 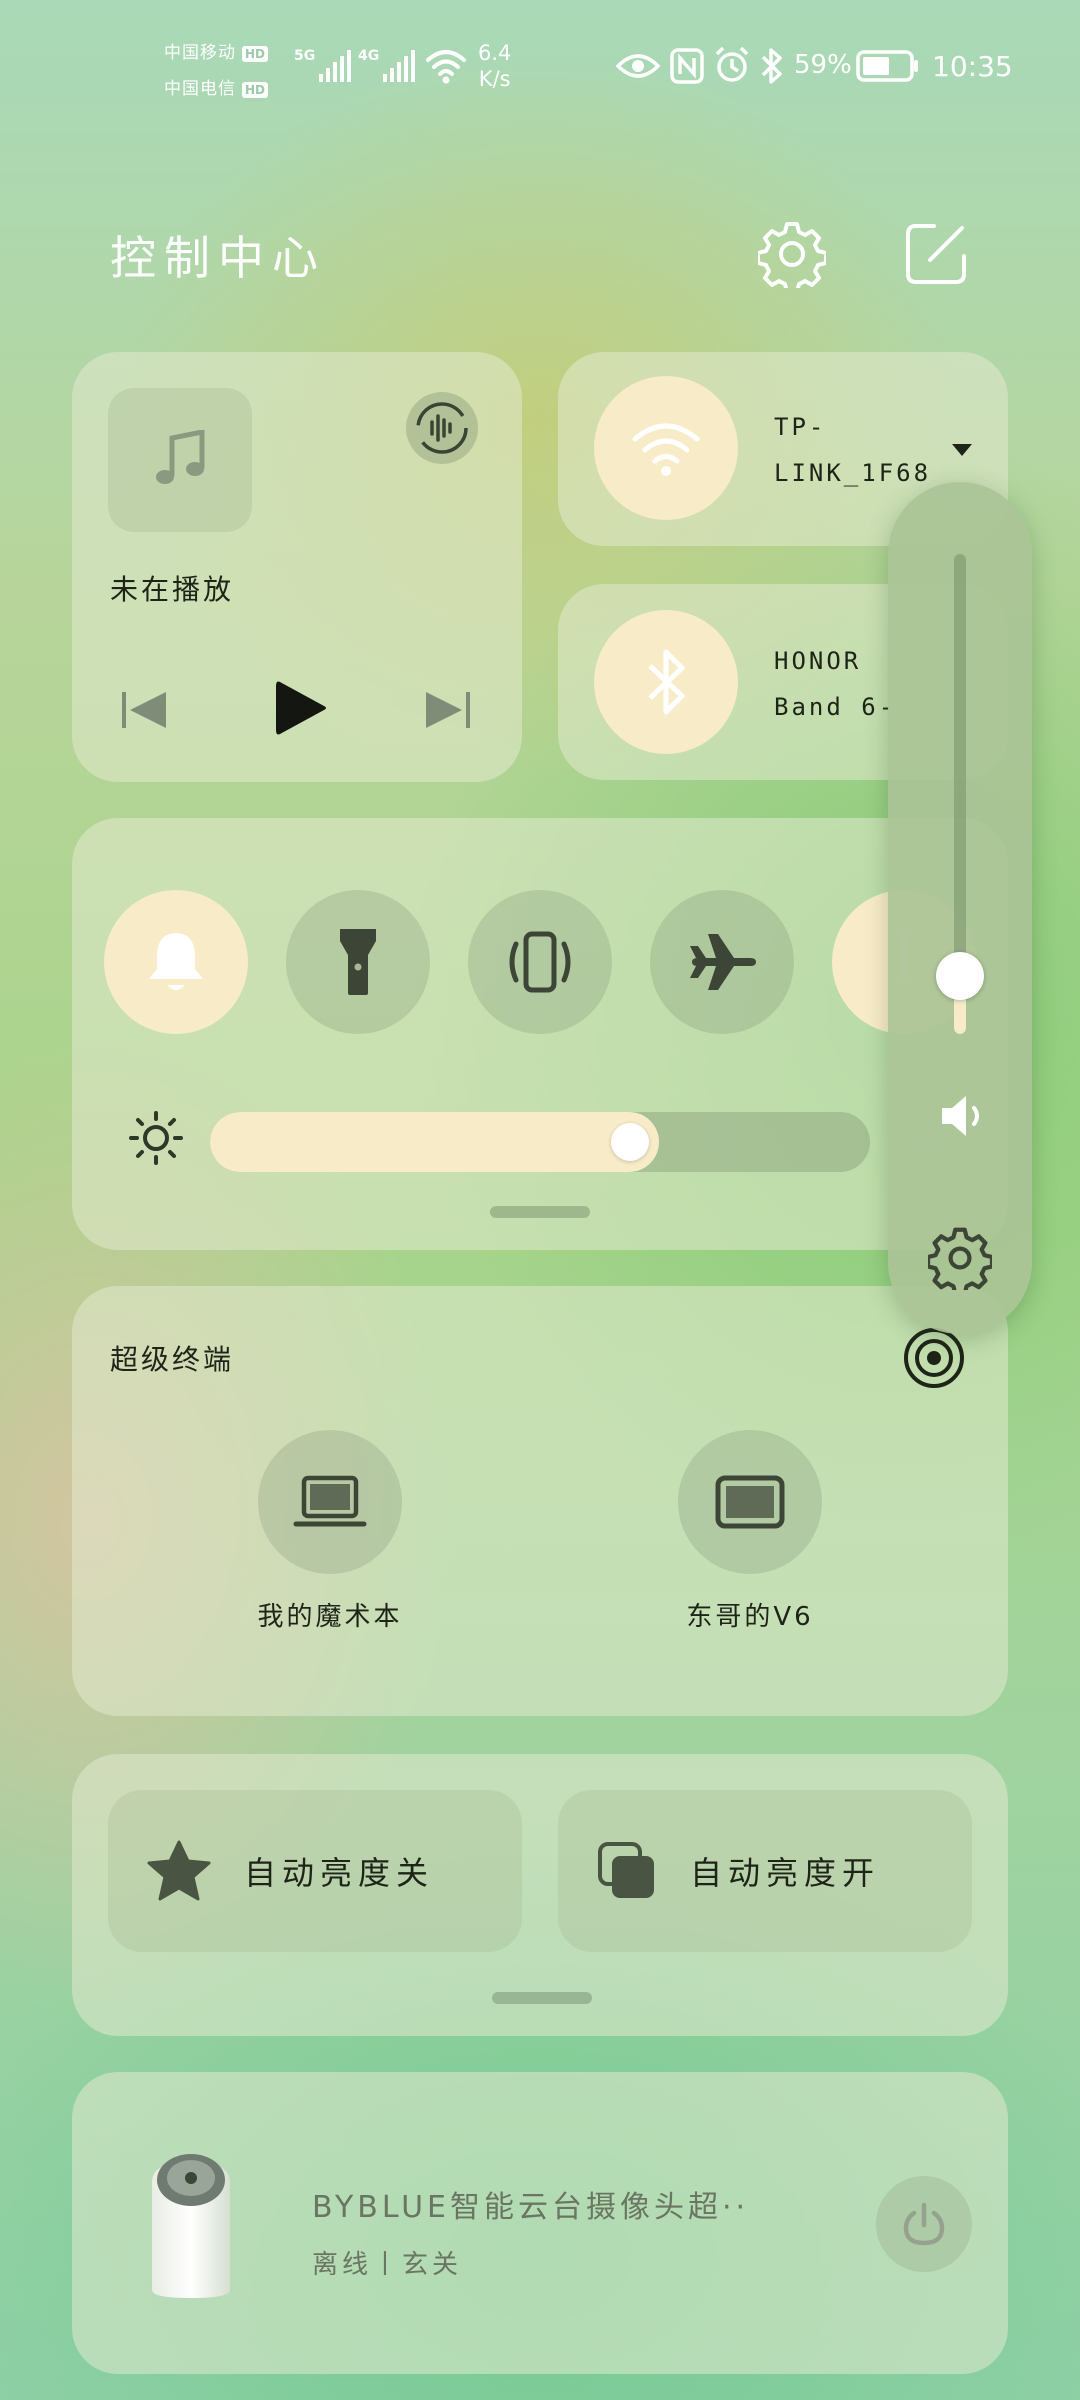 I want to click on battery-icon, so click(x=887, y=66).